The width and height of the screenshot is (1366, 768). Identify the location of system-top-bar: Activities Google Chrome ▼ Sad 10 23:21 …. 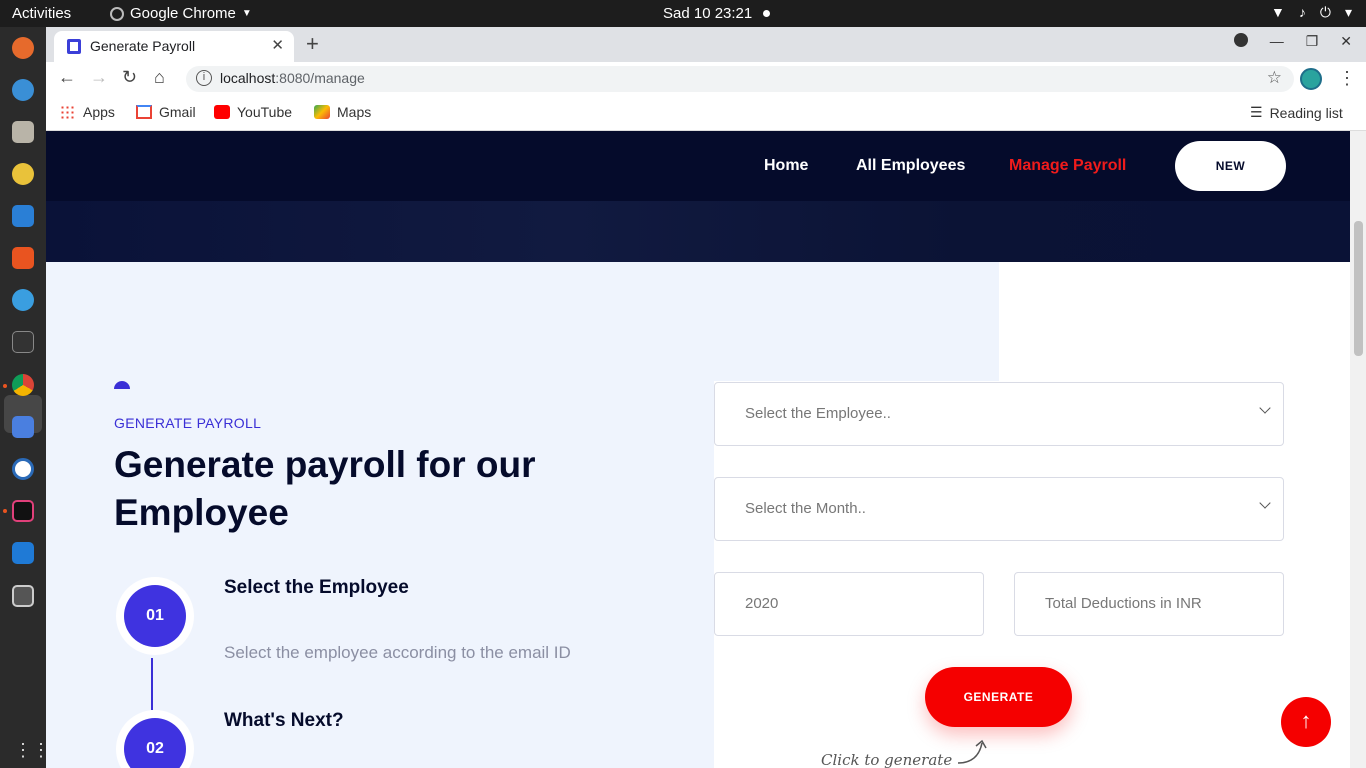
(683, 13).